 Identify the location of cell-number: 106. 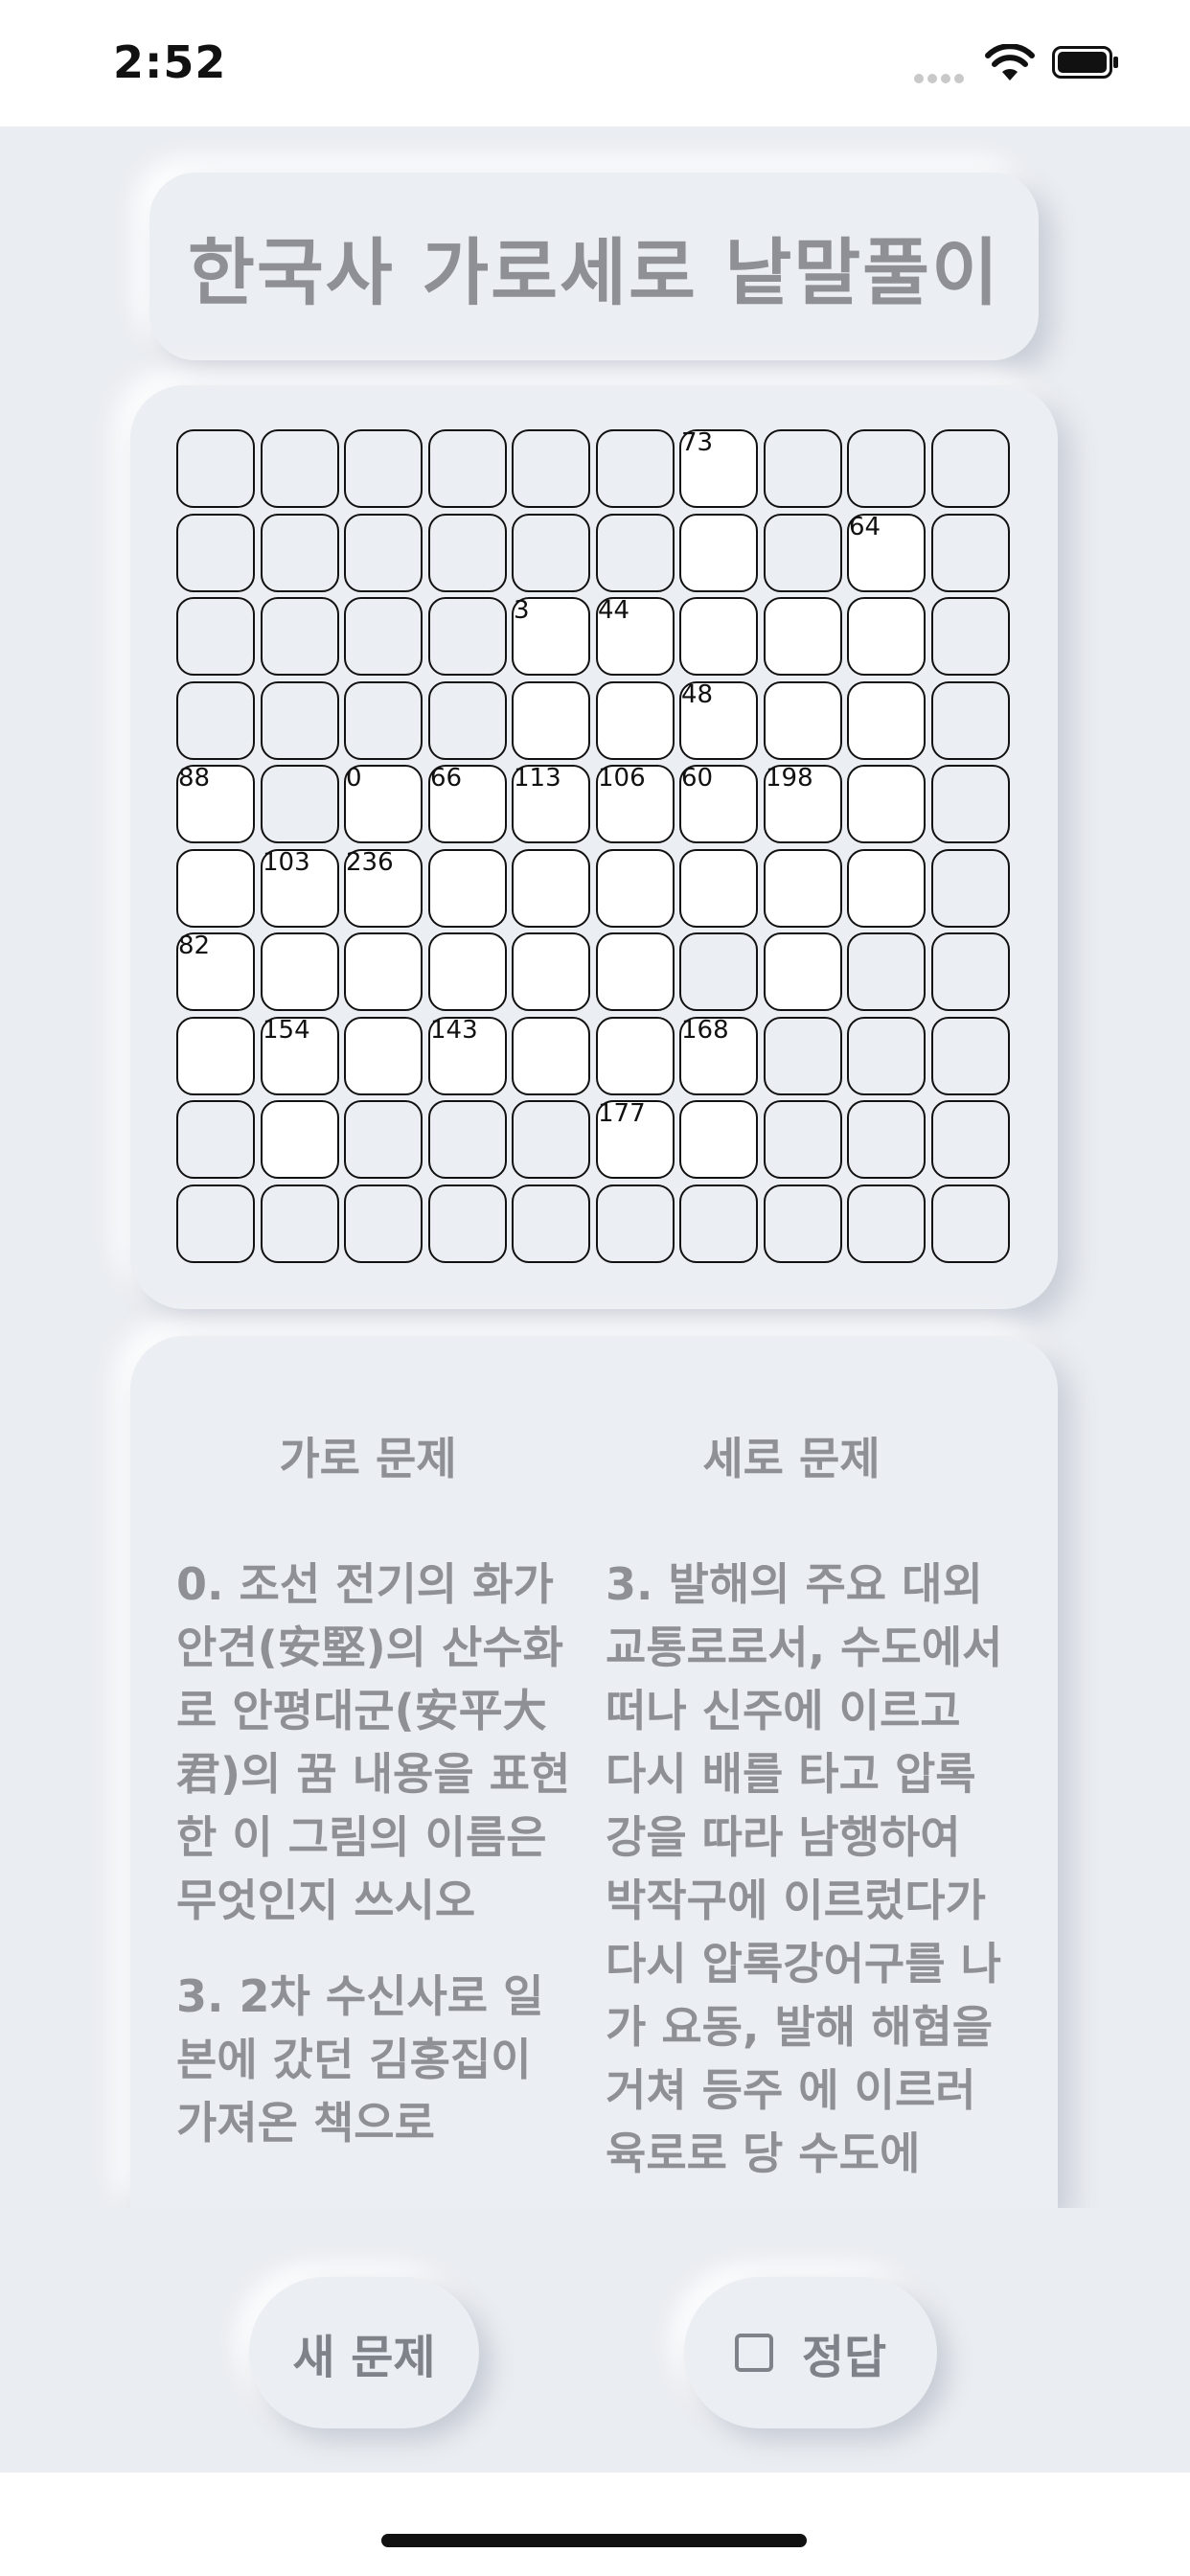
(622, 778).